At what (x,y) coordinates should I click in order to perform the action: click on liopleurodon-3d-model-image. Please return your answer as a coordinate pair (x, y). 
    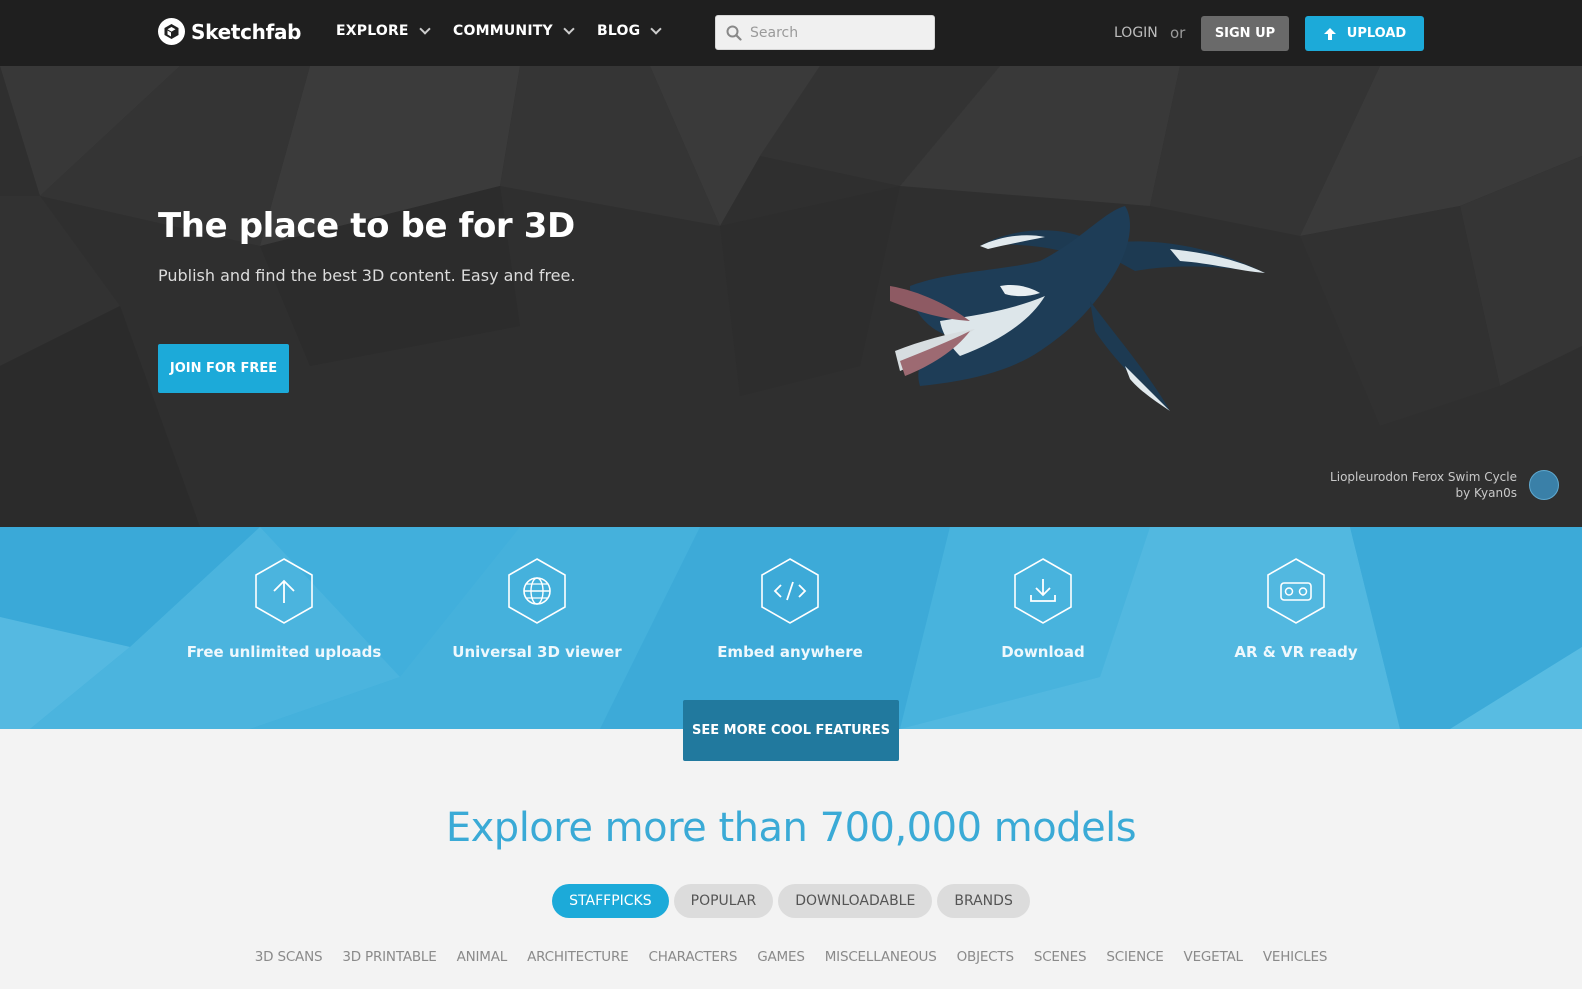
    Looking at the image, I should click on (1080, 311).